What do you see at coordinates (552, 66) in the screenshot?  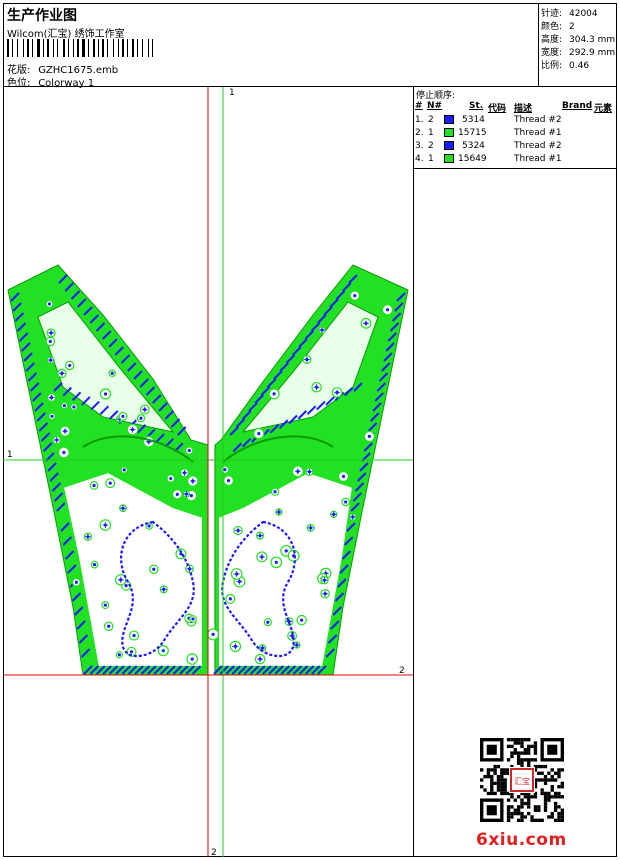 I see `scale-label: 比例:` at bounding box center [552, 66].